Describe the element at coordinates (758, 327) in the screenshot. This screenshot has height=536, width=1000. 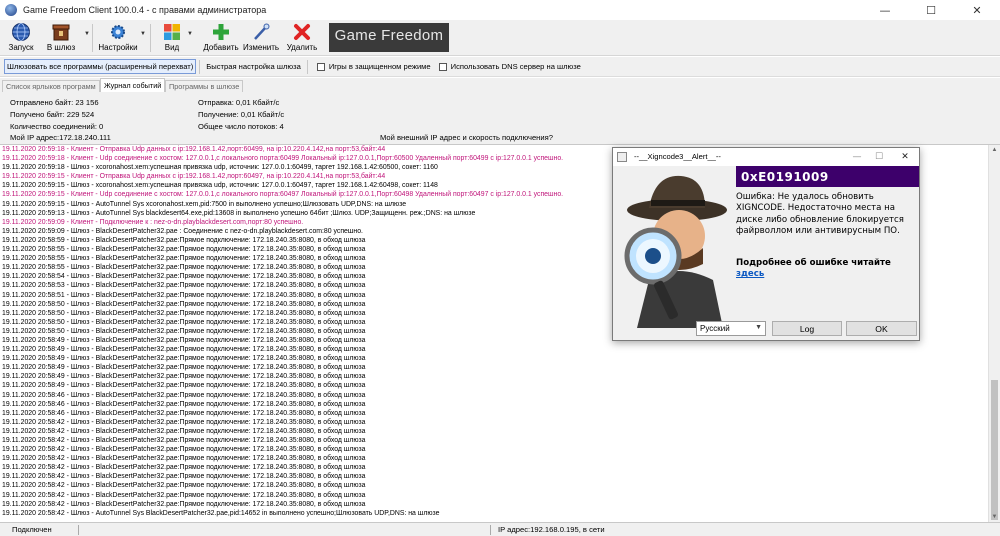
I see `chevron-down-icon: ▼` at that location.